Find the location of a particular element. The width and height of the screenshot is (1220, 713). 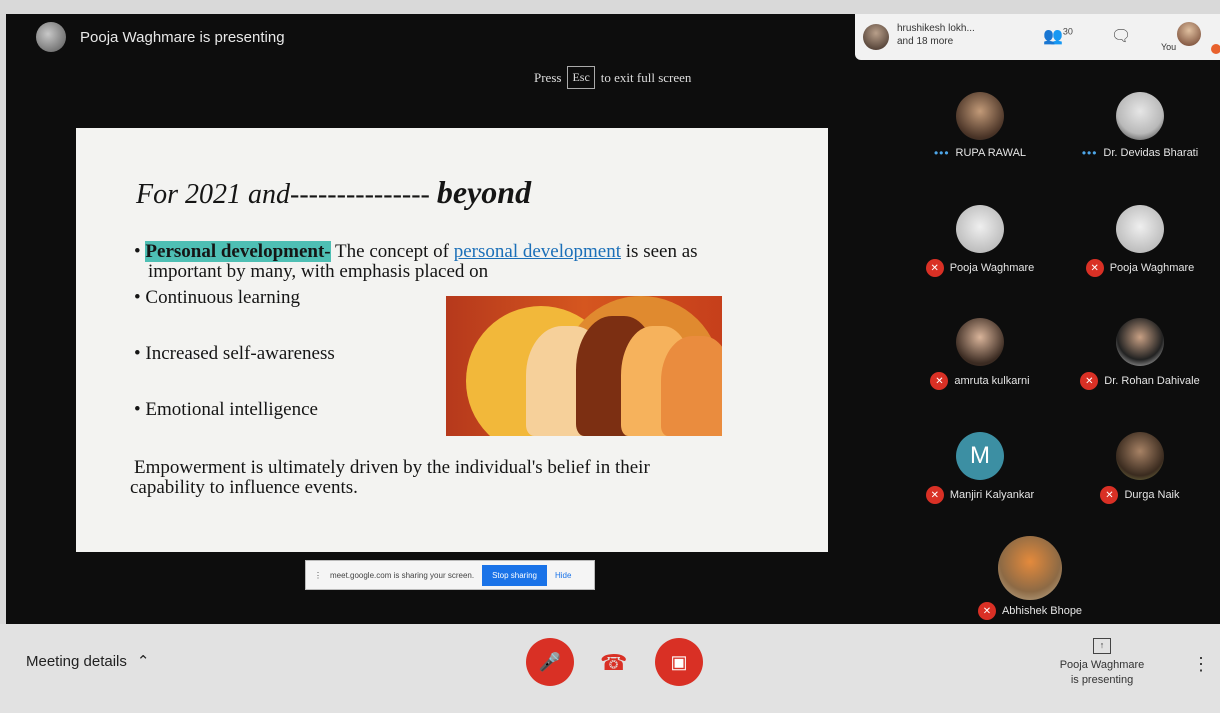

faces-illustration is located at coordinates (584, 366).